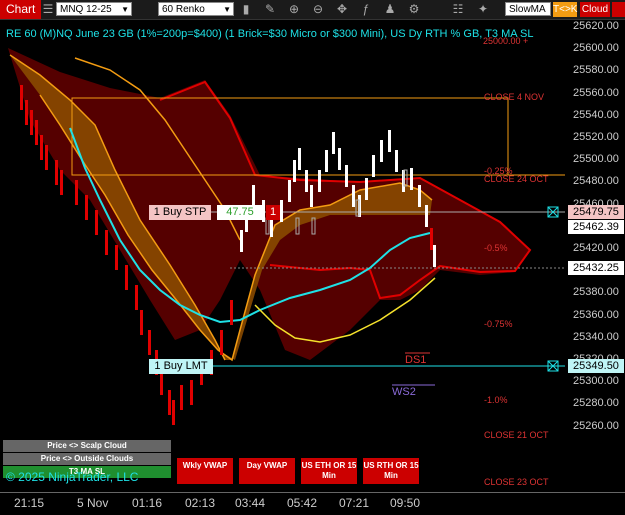 Image resolution: width=625 pixels, height=515 pixels. Describe the element at coordinates (596, 314) in the screenshot. I see `price-tick-label: 25360.00` at that location.